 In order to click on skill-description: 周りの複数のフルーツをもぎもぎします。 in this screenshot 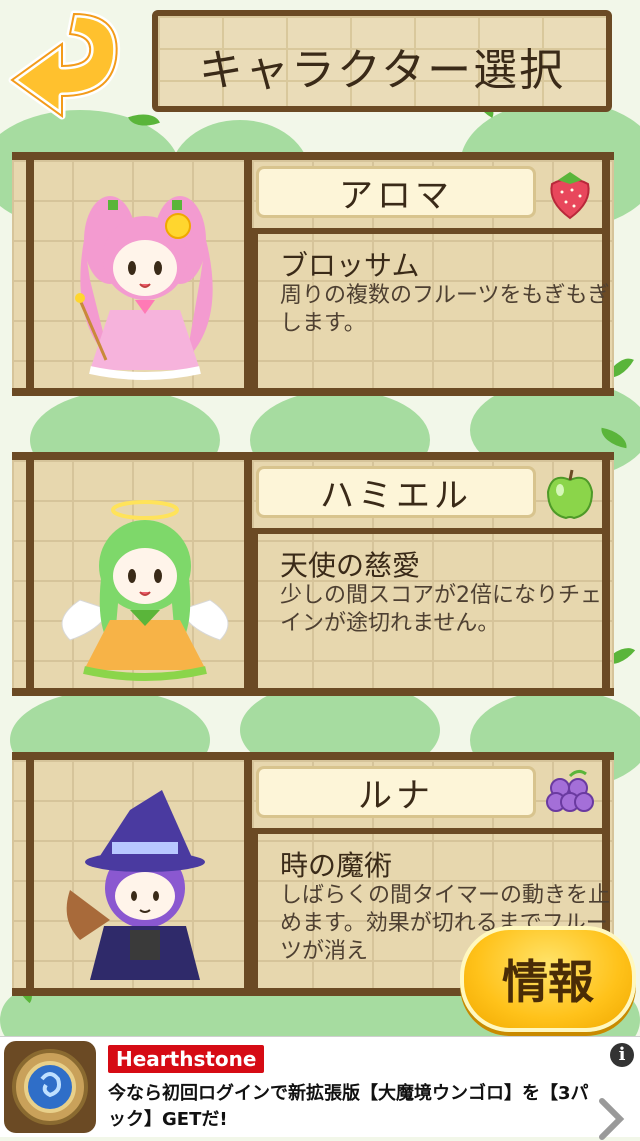, I will do `click(445, 309)`.